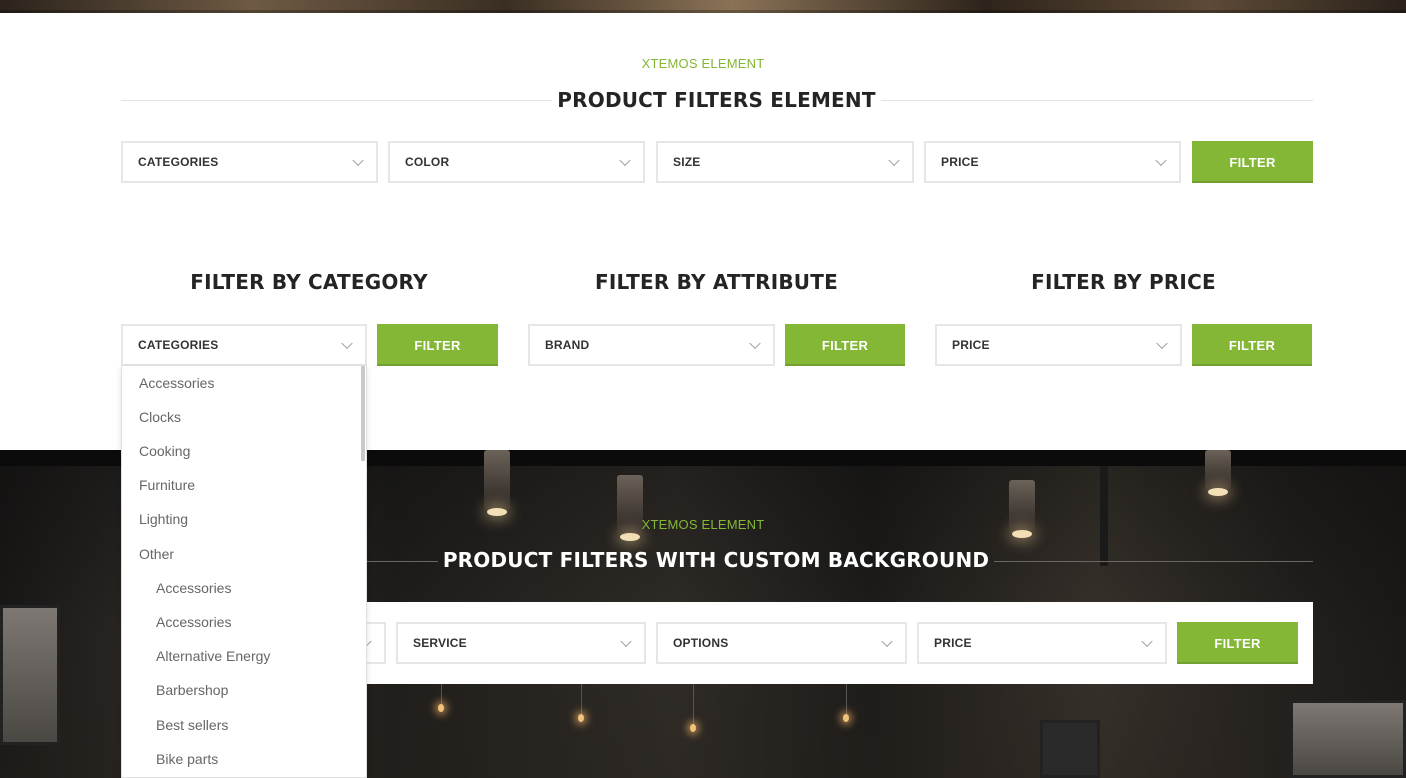 Image resolution: width=1406 pixels, height=778 pixels. I want to click on attribute-filter-button: FILTER, so click(845, 345).